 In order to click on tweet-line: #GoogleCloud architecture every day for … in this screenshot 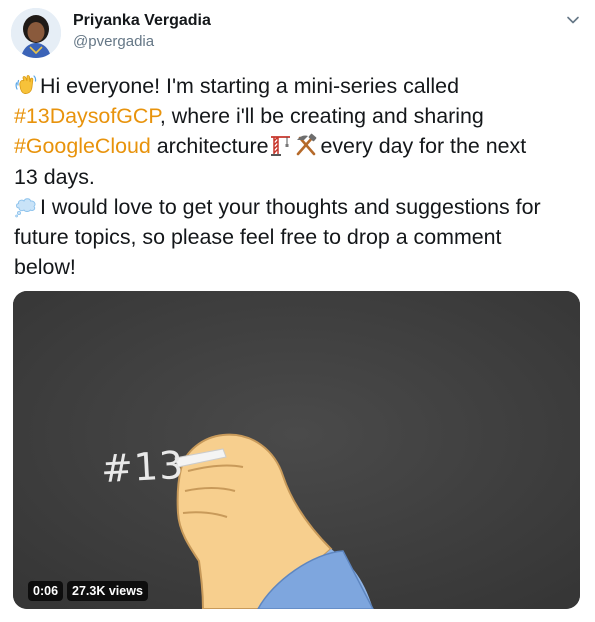, I will do `click(299, 146)`.